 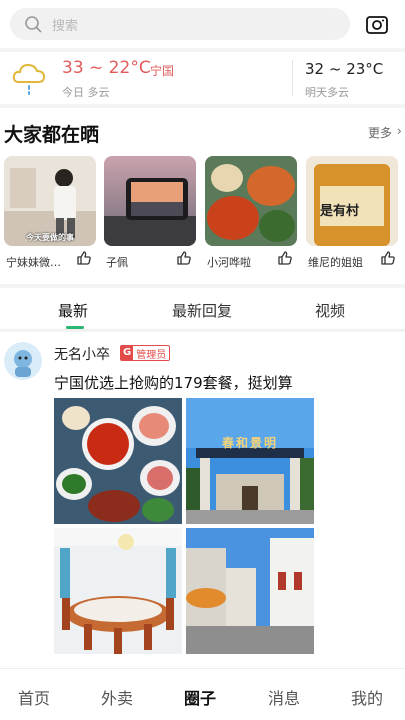 What do you see at coordinates (180, 24) in the screenshot?
I see `search-bar: 搜索` at bounding box center [180, 24].